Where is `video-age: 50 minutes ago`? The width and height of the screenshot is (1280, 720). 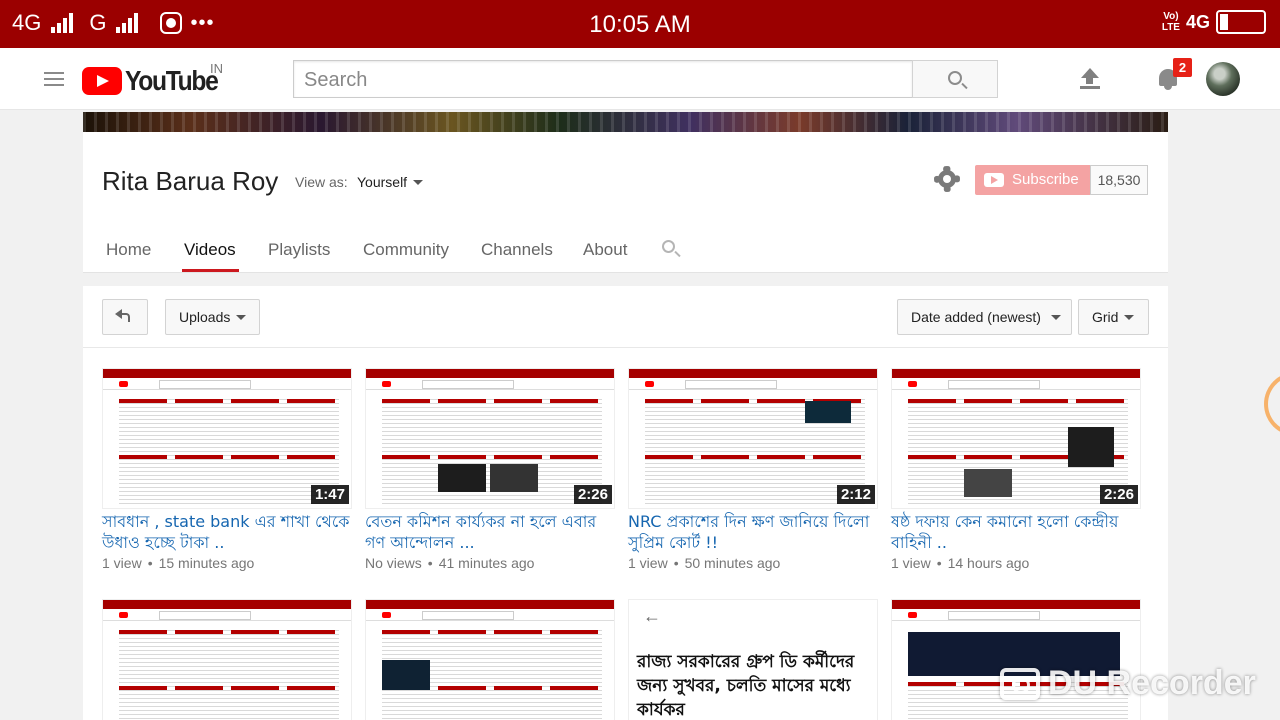
video-age: 50 minutes ago is located at coordinates (732, 563).